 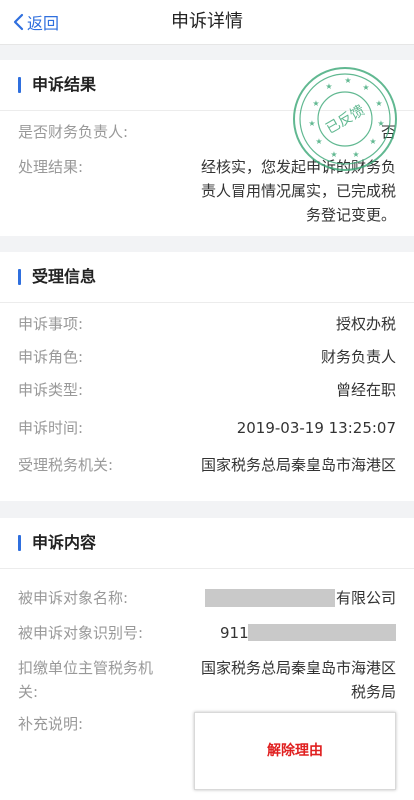 I want to click on process-line: 责人冒用情况属实，已完成税, so click(x=298, y=191).